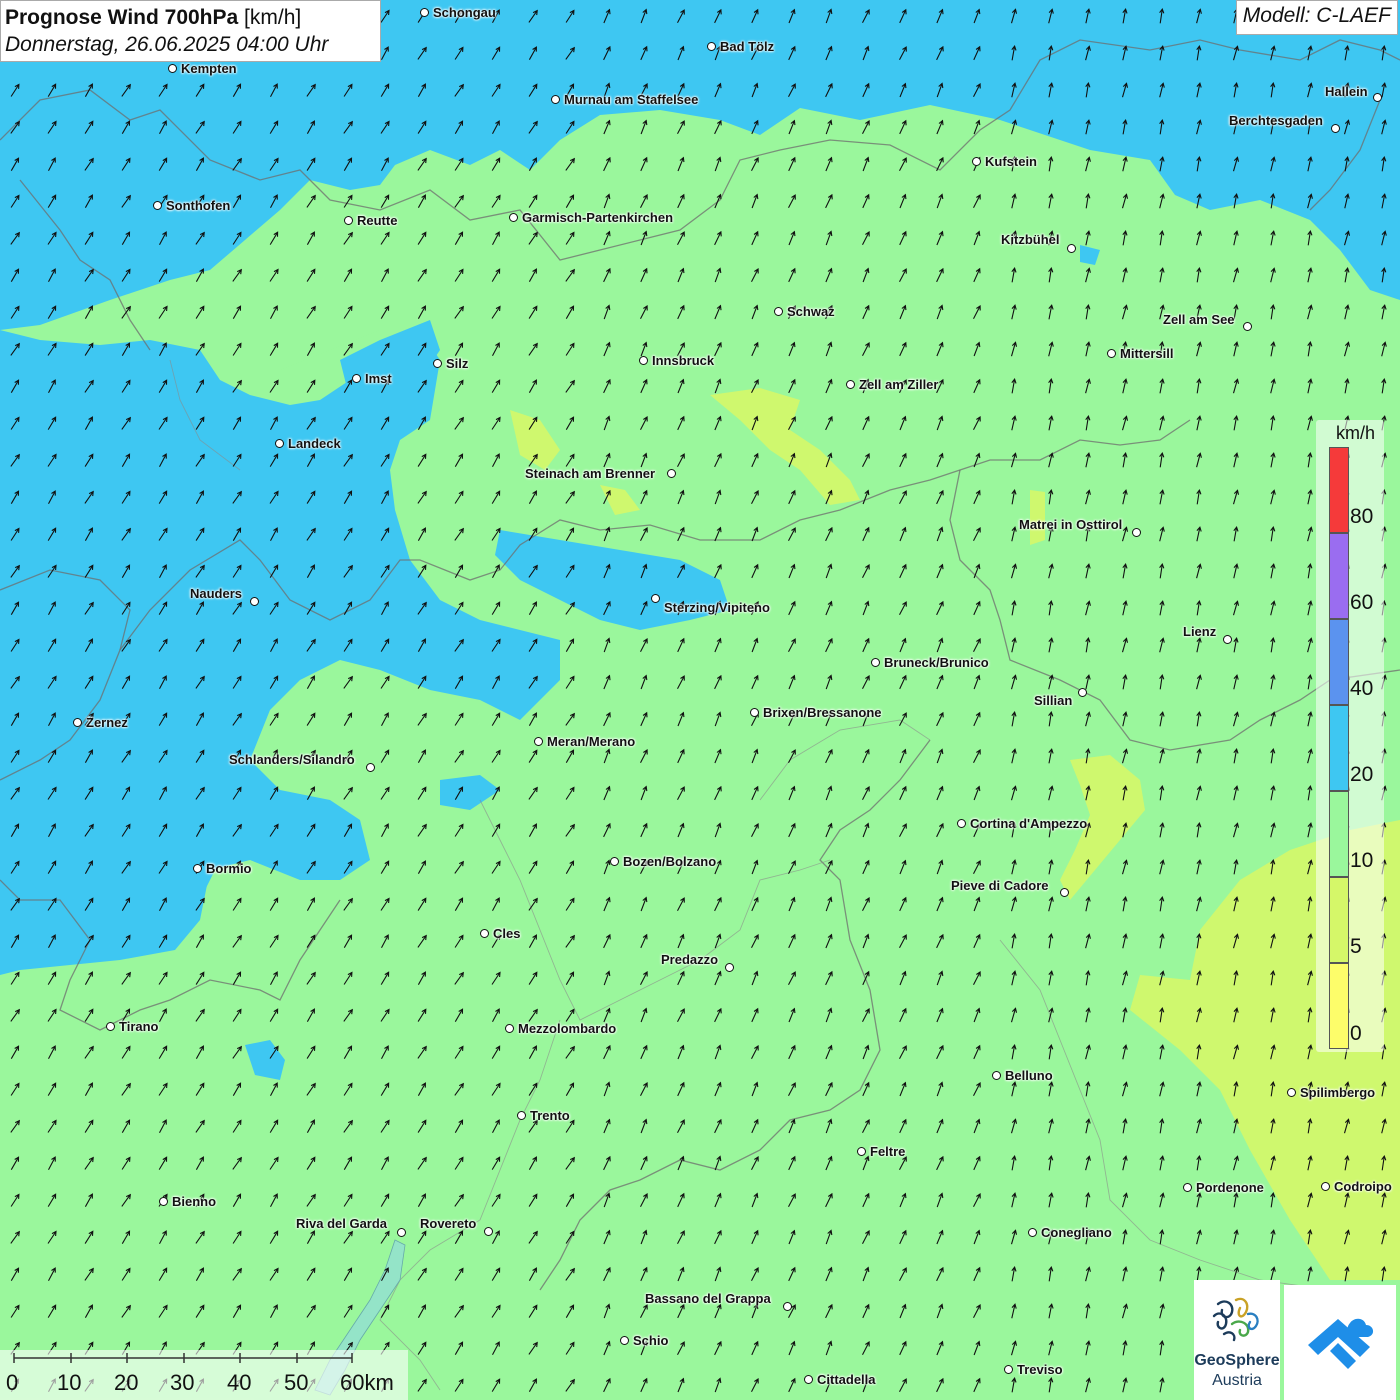 Image resolution: width=1400 pixels, height=1400 pixels. Describe the element at coordinates (651, 1340) in the screenshot. I see `city-label: Schio` at that location.